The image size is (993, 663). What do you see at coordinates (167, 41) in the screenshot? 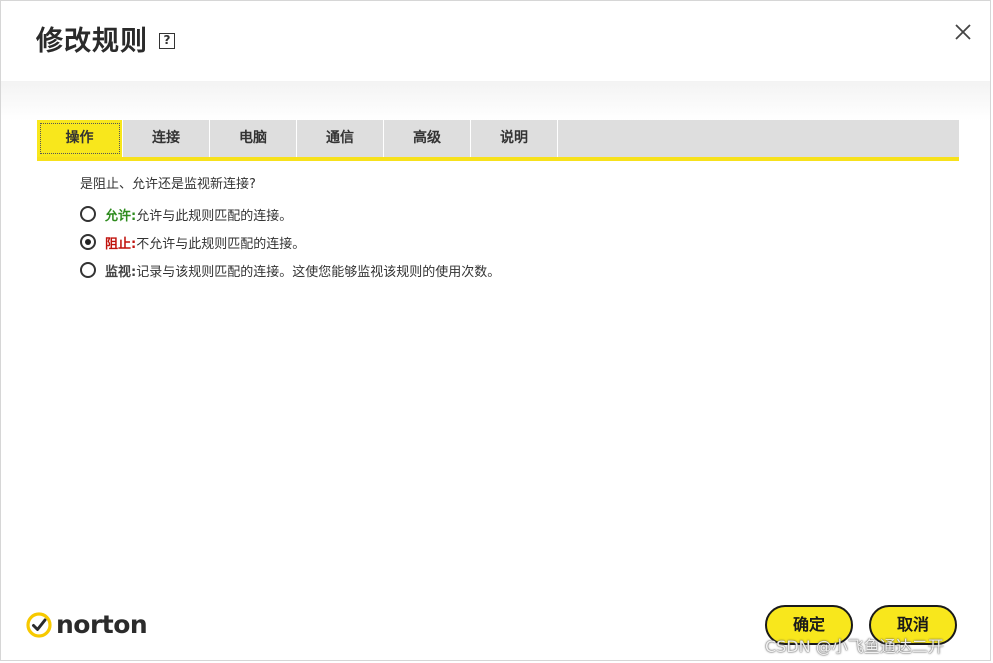
I see `help-icon: ?` at bounding box center [167, 41].